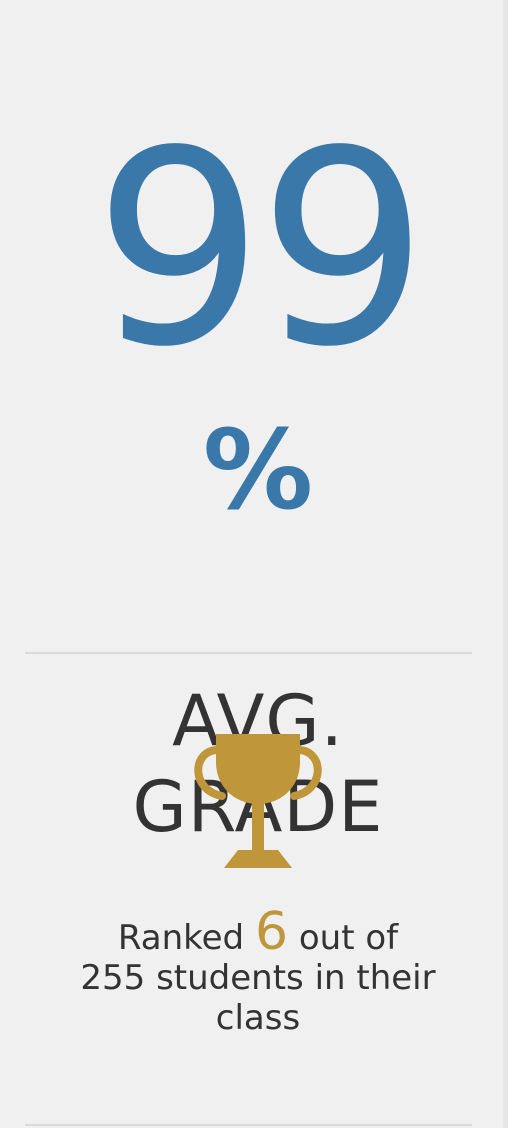 The width and height of the screenshot is (508, 1128). What do you see at coordinates (505, 564) in the screenshot?
I see `panel-edge` at bounding box center [505, 564].